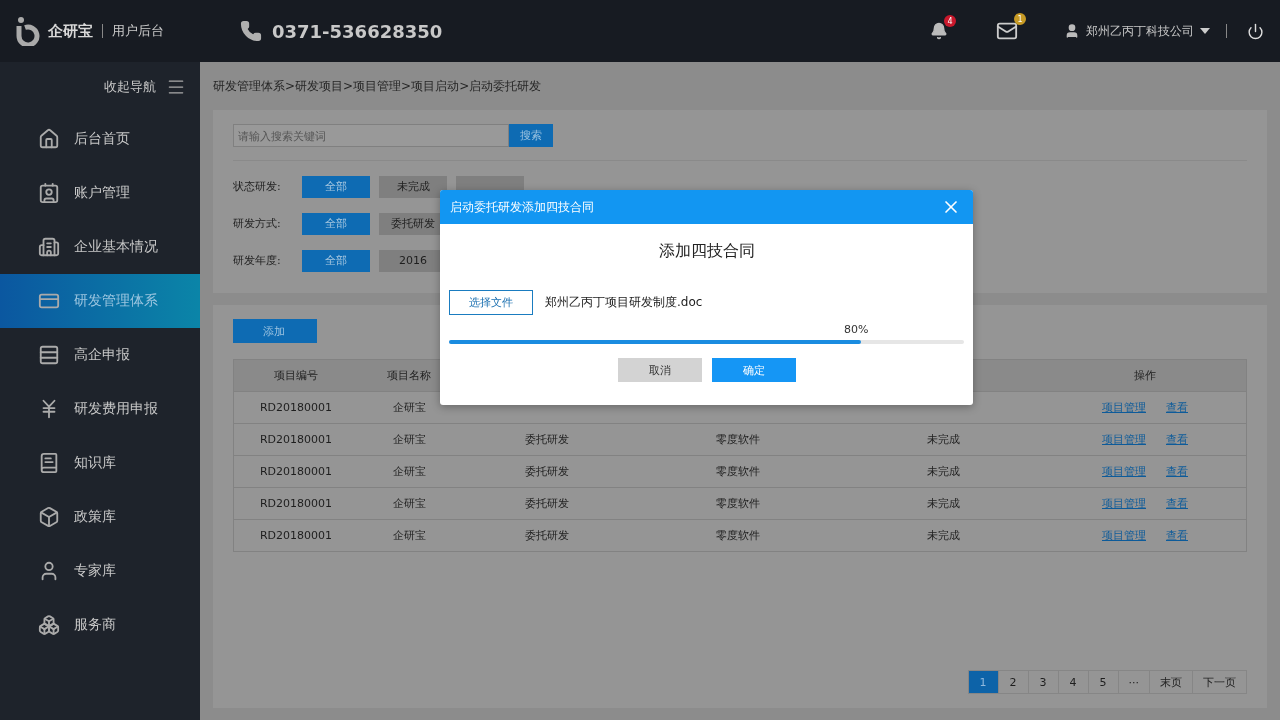  I want to click on progress-label: 80%, so click(857, 329).